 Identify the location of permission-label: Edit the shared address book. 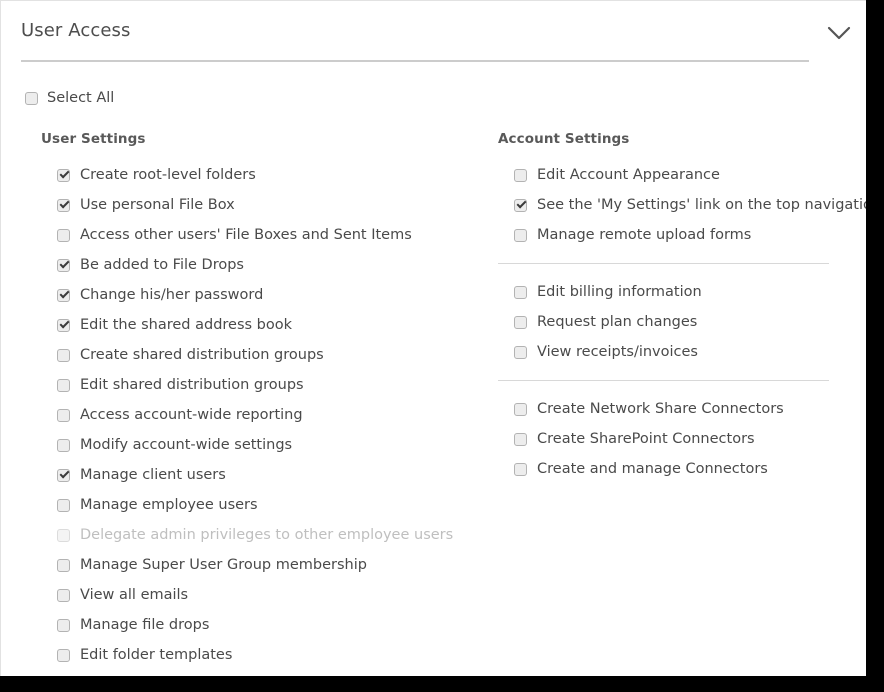
(186, 324).